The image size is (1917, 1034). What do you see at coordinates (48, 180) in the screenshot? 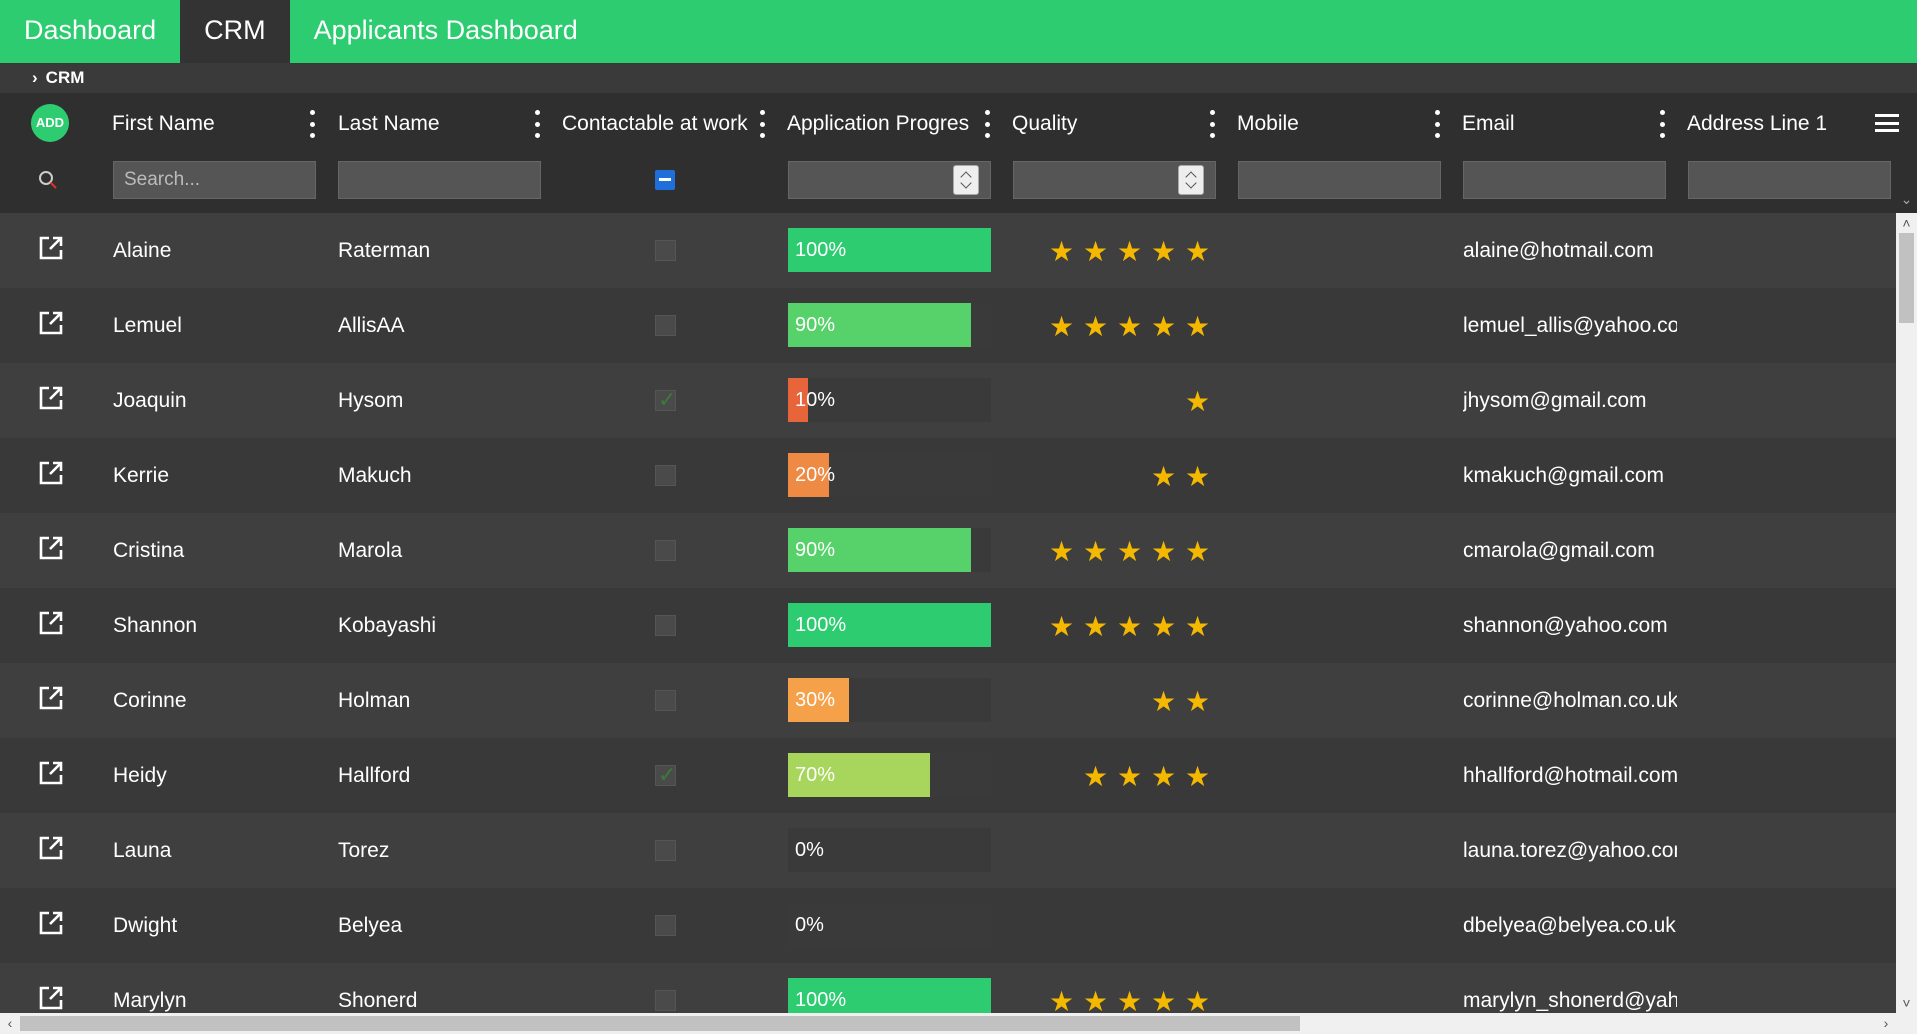
I see `search-icon` at bounding box center [48, 180].